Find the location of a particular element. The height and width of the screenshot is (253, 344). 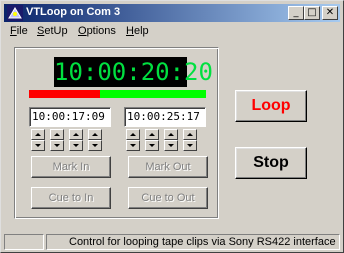

menu-setup: SetUp is located at coordinates (52, 31).